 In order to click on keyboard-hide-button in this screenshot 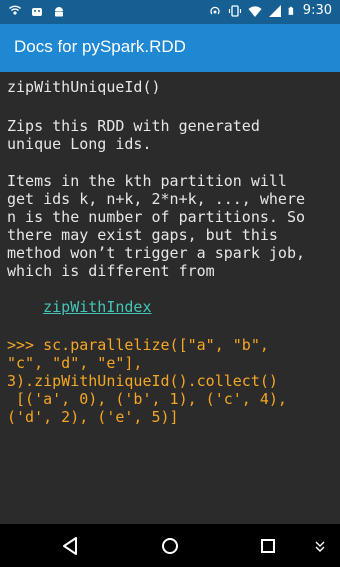, I will do `click(320, 545)`.